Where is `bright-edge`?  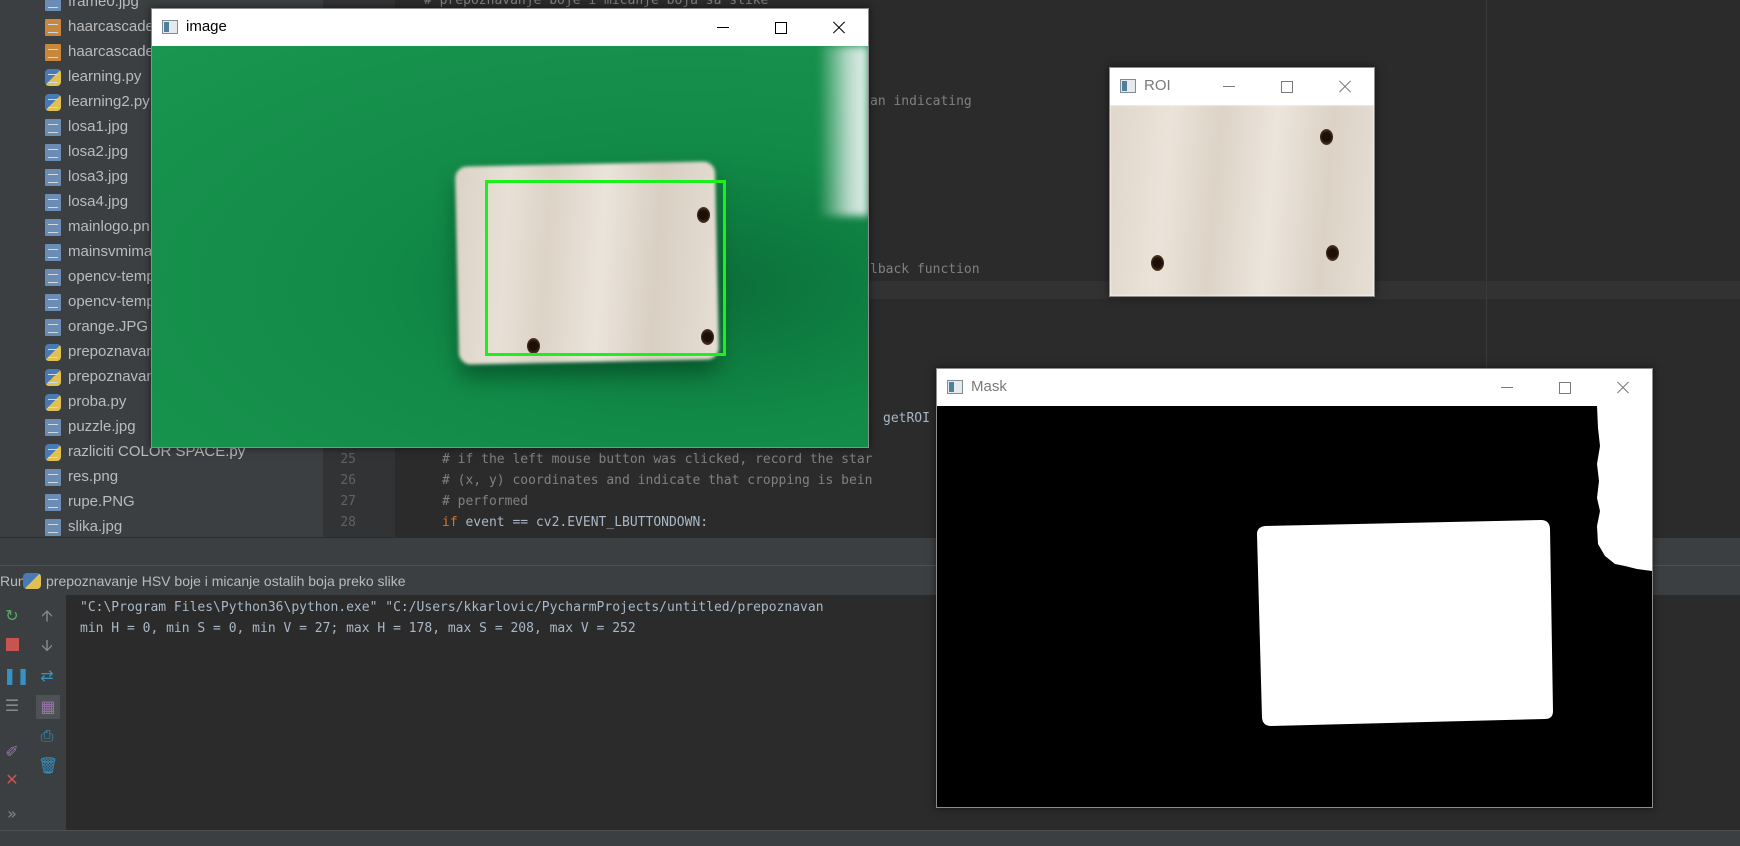
bright-edge is located at coordinates (843, 131).